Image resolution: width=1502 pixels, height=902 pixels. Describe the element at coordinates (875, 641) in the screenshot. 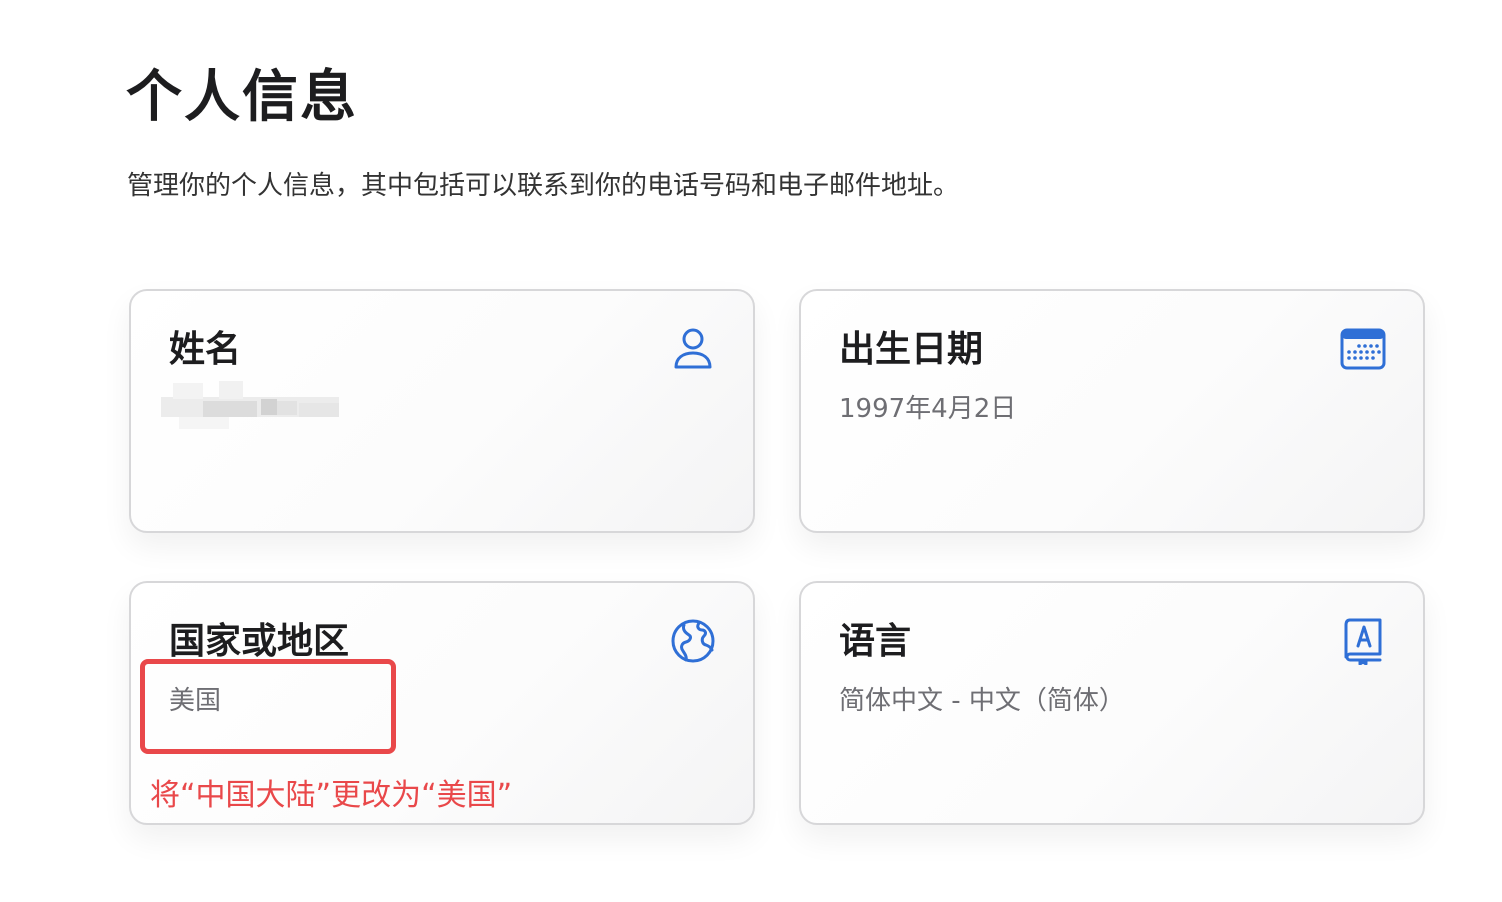

I see `language-card-title: 语言` at that location.